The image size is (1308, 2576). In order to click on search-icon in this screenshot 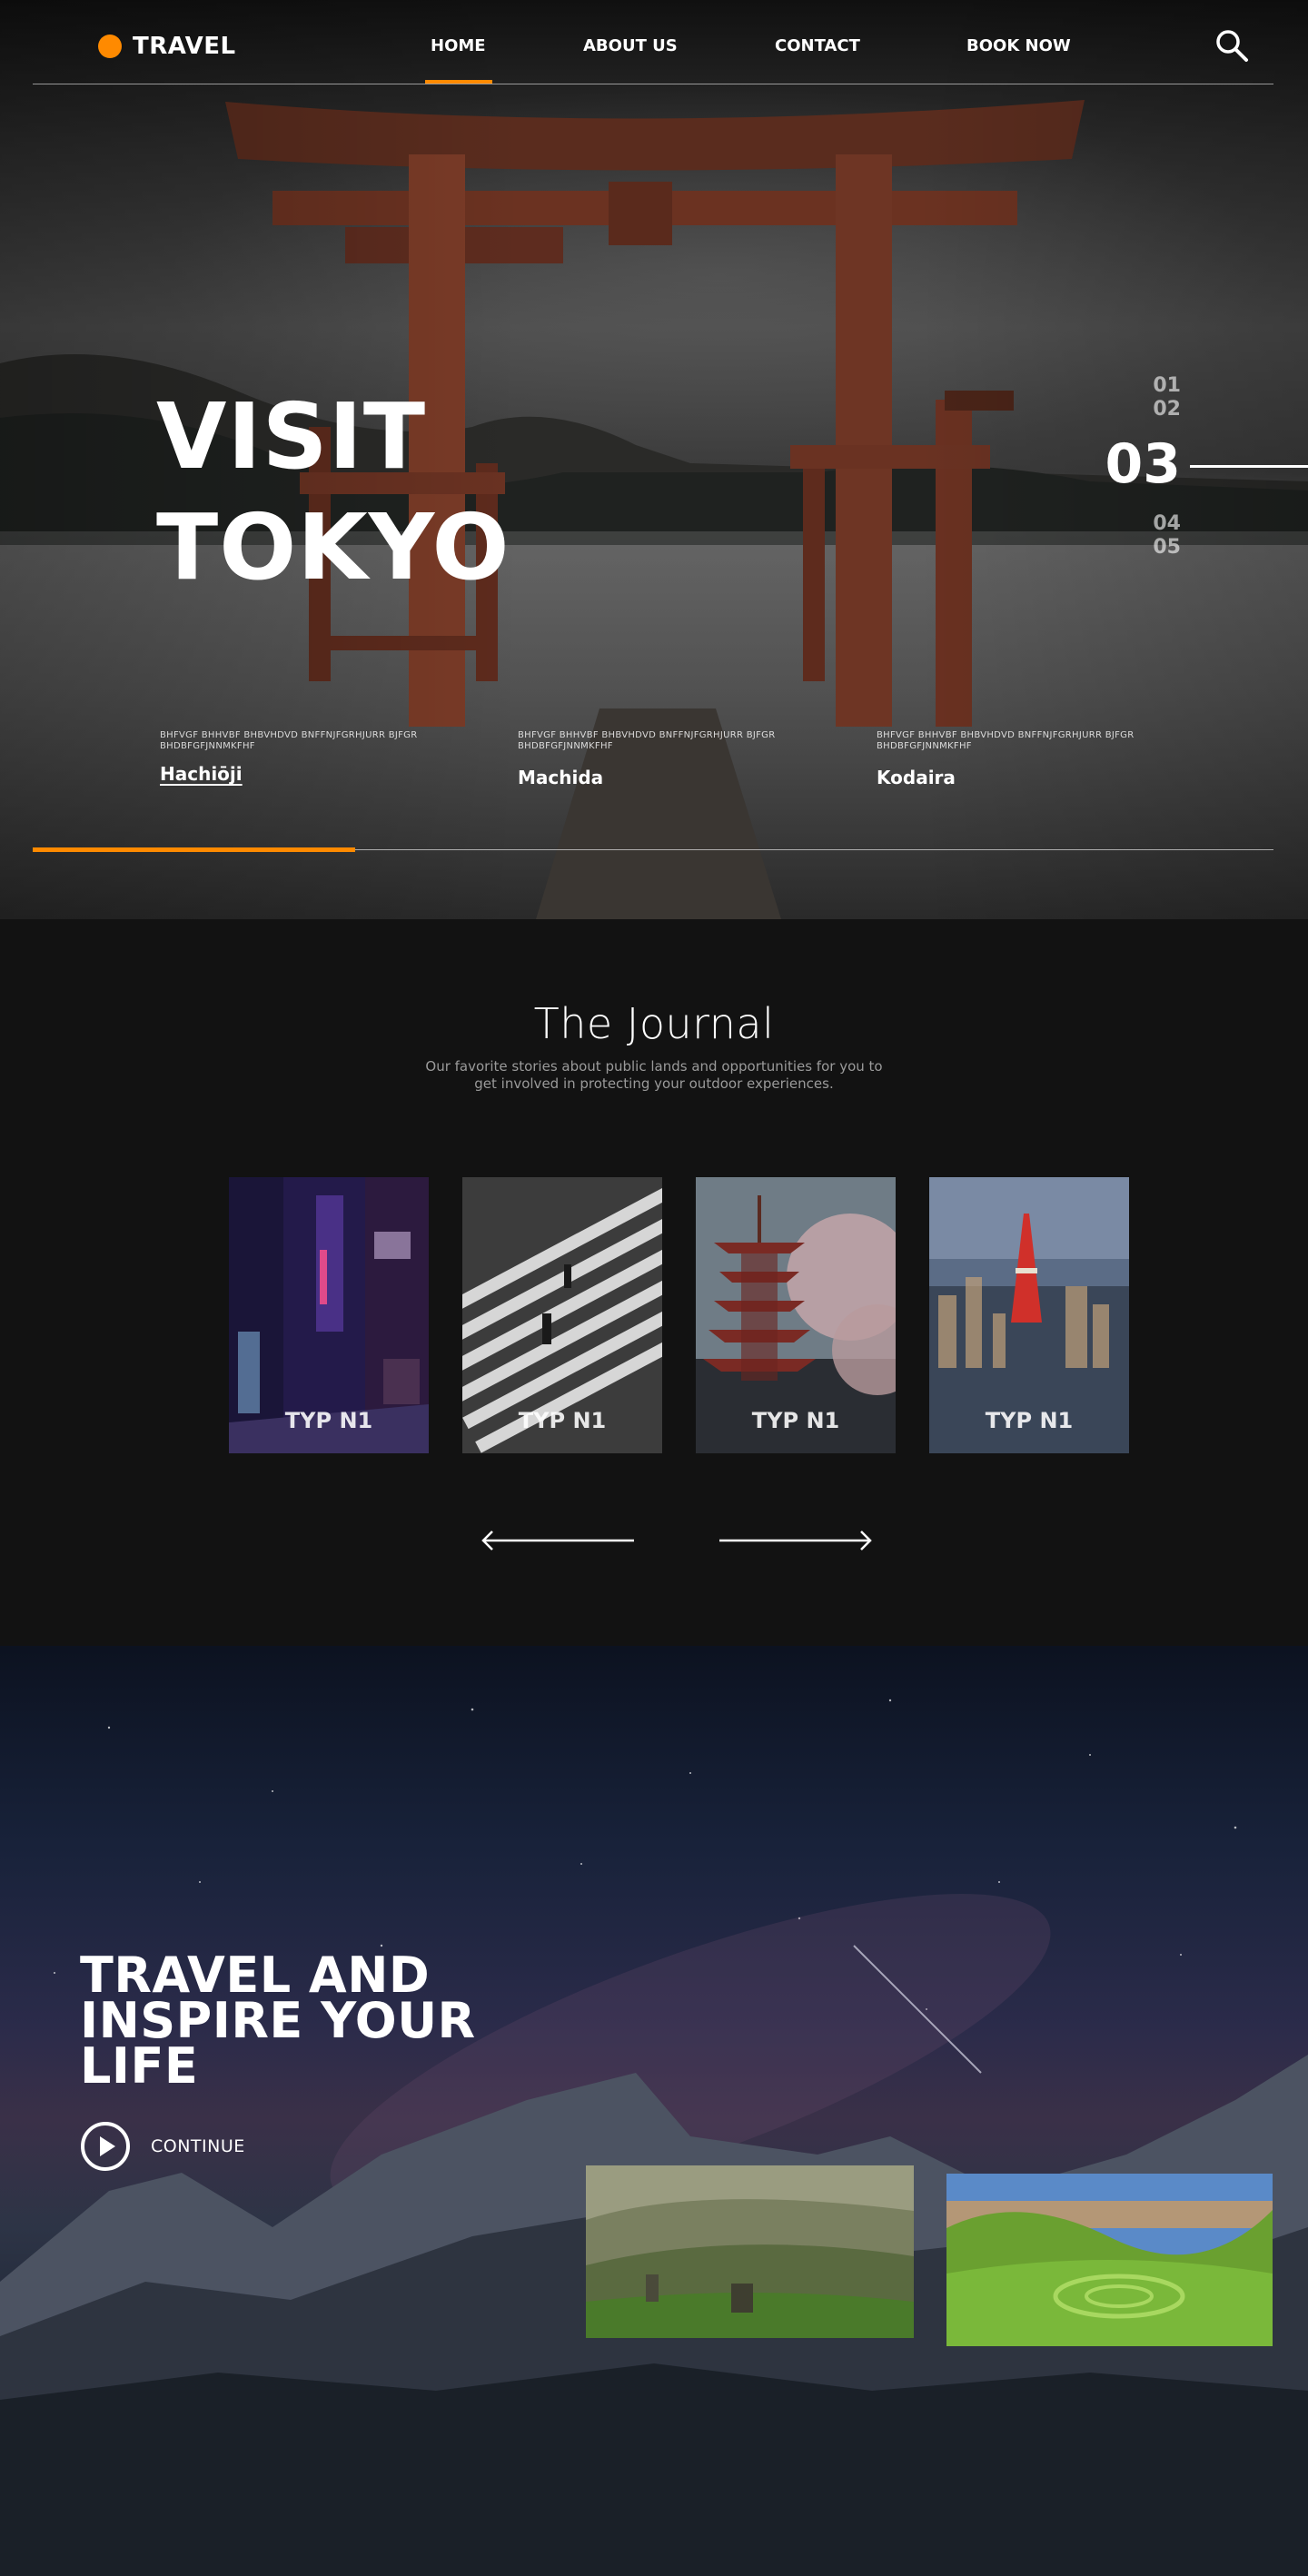, I will do `click(1232, 45)`.